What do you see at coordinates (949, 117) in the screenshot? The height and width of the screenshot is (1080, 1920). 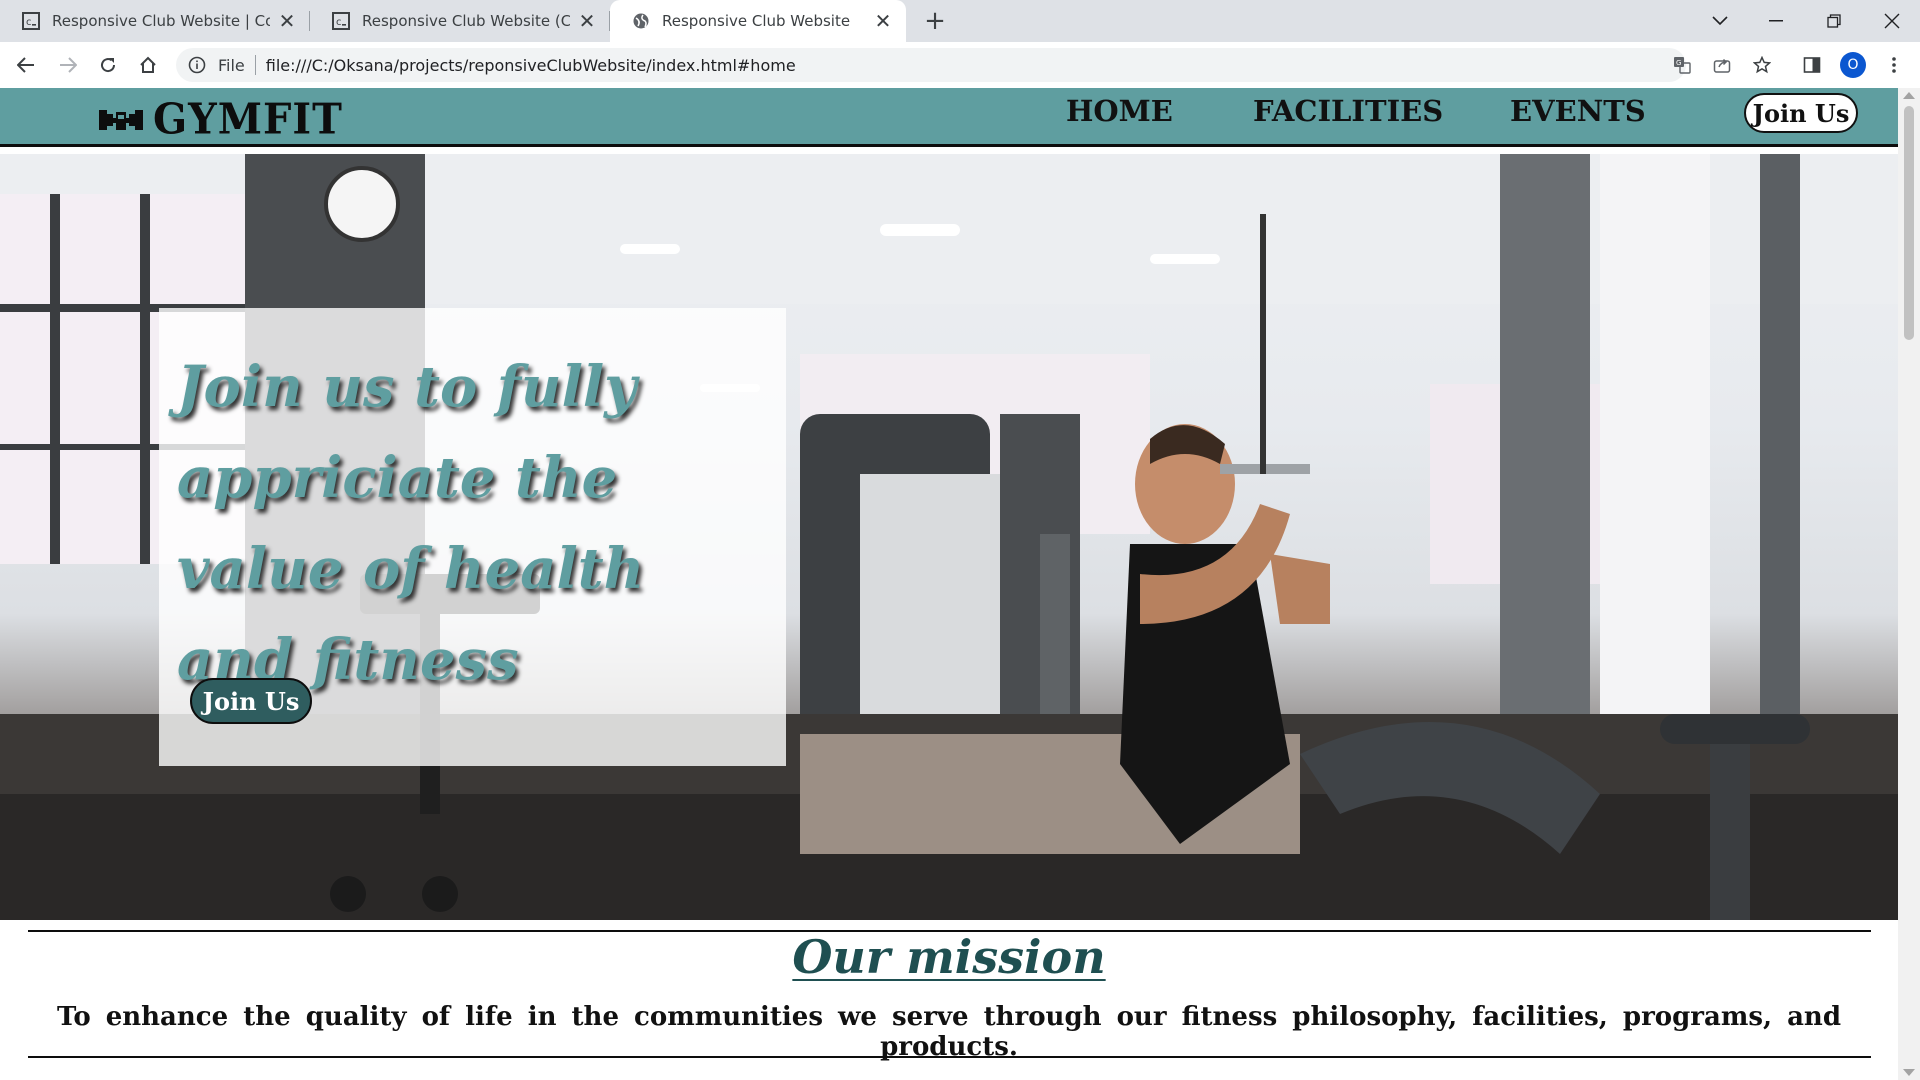 I see `site-header: GYMFIT HOME FACILITIES EVENTS Join Us` at bounding box center [949, 117].